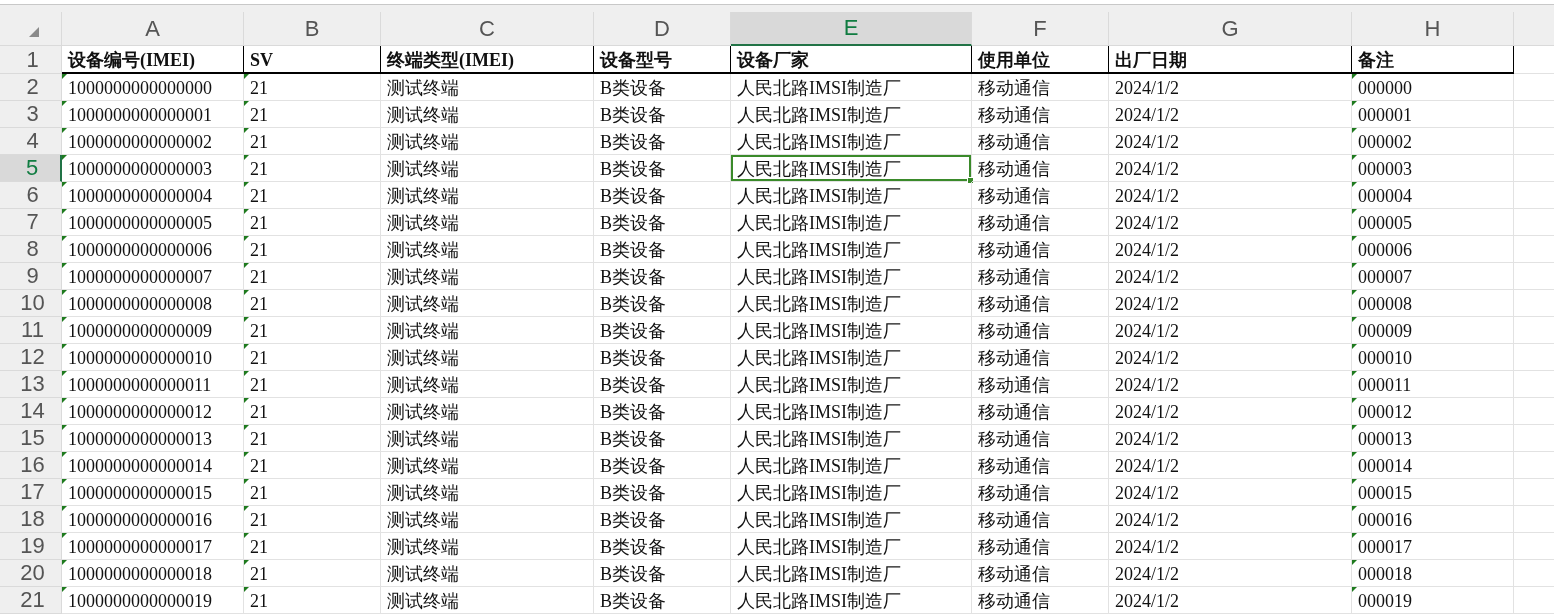 The width and height of the screenshot is (1554, 614). I want to click on cell-text: 1000000000000019, so click(140, 601).